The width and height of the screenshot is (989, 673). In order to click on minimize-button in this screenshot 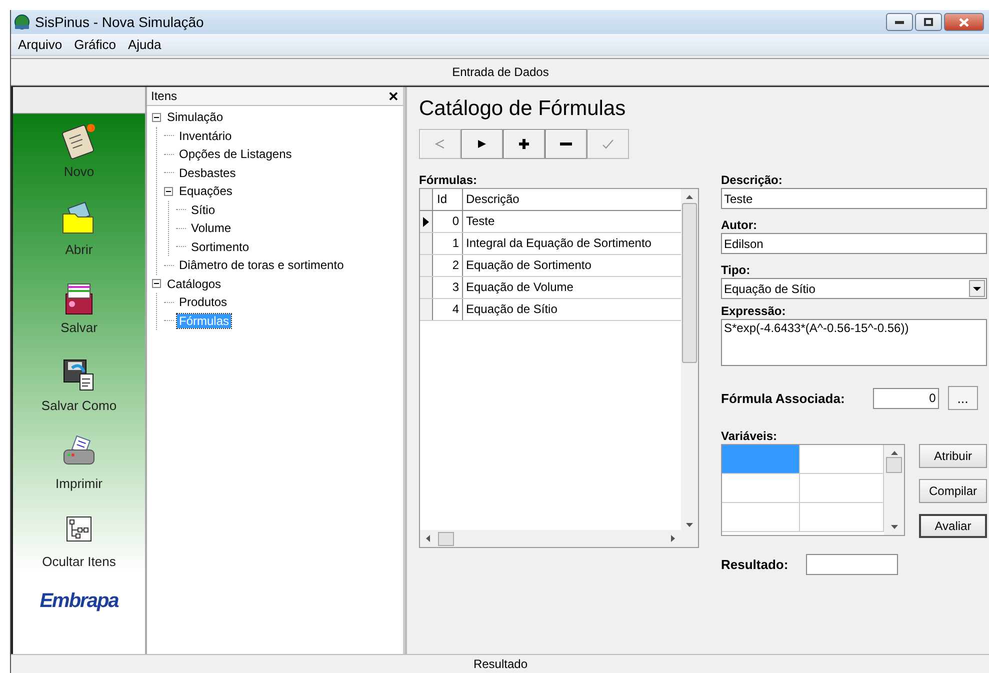, I will do `click(899, 22)`.